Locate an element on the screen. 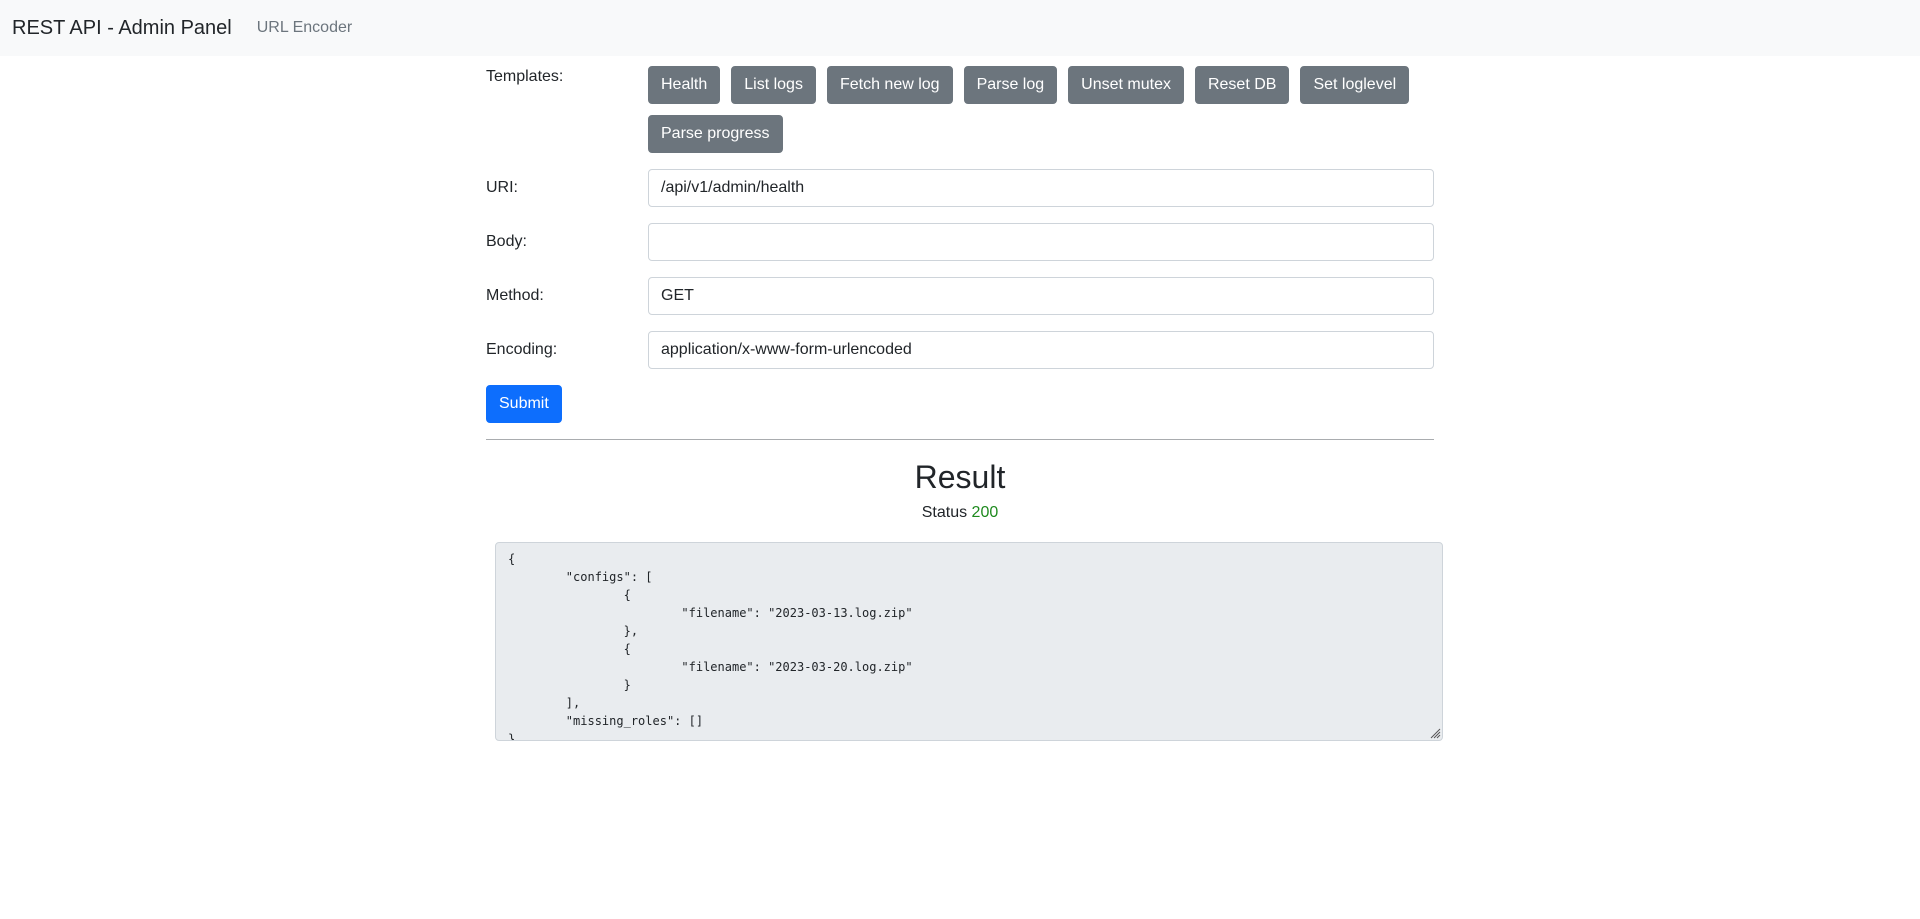  status-label: Status is located at coordinates (944, 512).